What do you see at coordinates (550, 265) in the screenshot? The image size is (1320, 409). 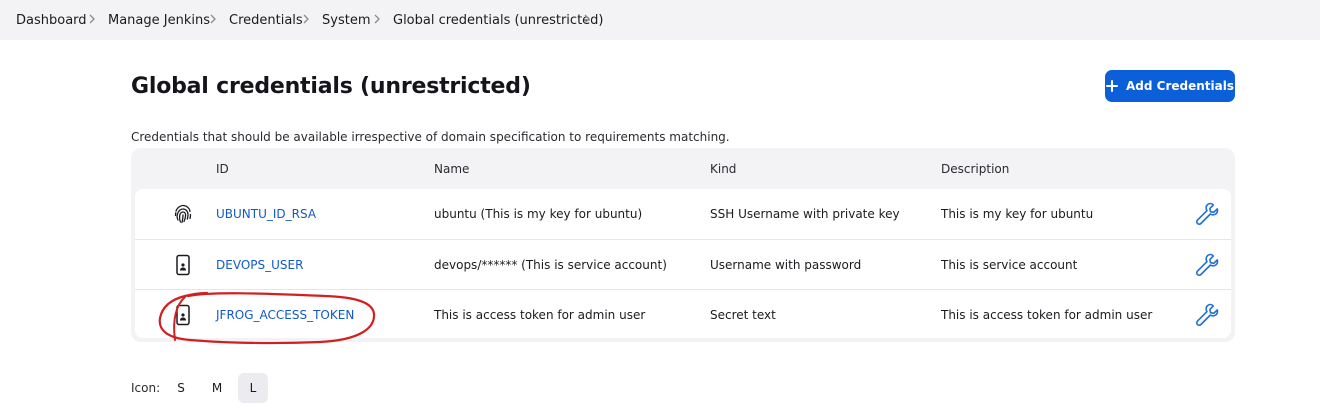 I see `credential-name: devops/****** (This is service account)` at bounding box center [550, 265].